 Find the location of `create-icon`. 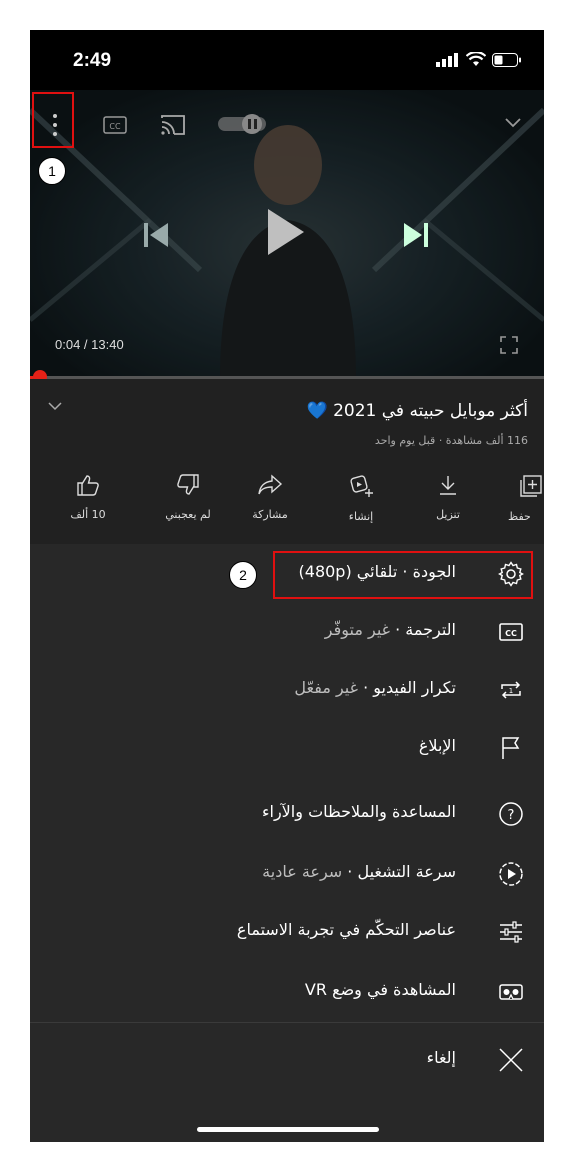

create-icon is located at coordinates (361, 486).